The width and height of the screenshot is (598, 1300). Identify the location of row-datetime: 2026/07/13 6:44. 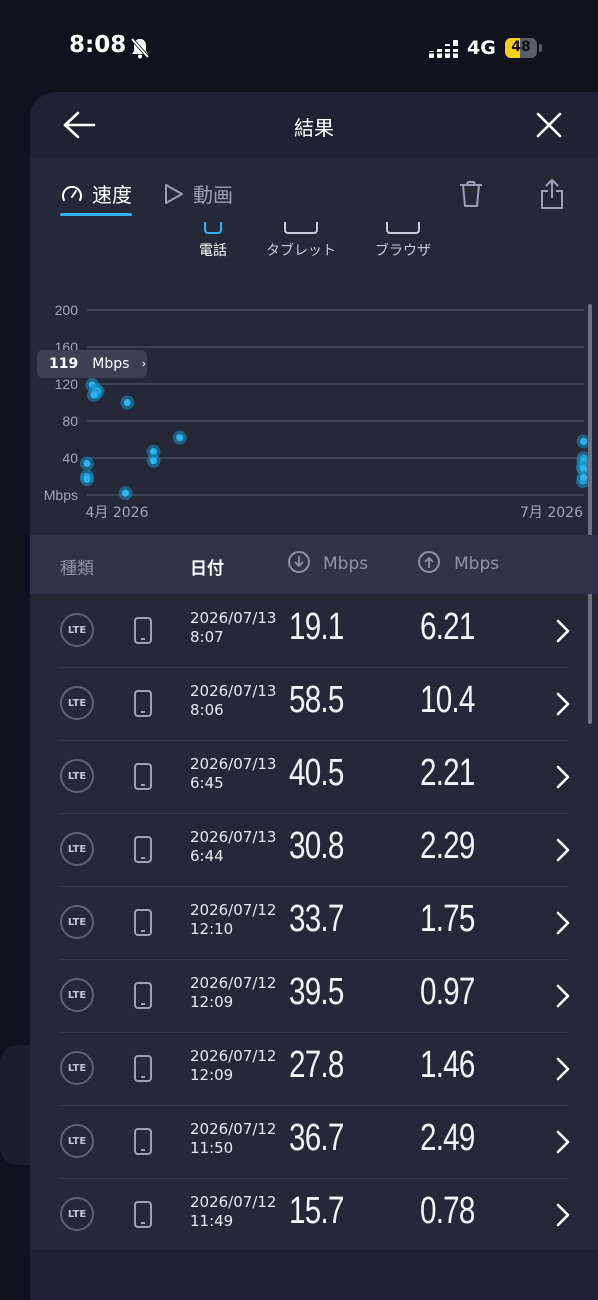
(233, 847).